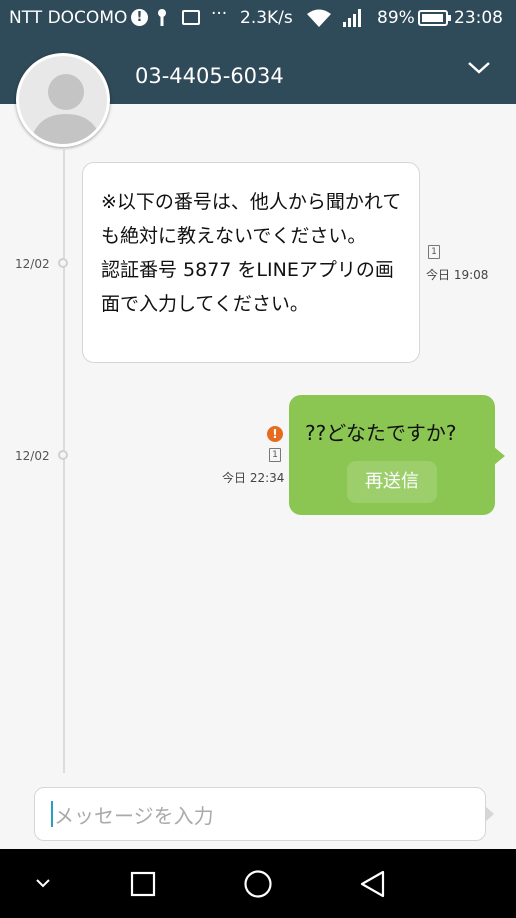  What do you see at coordinates (319, 20) in the screenshot?
I see `wifi-icon` at bounding box center [319, 20].